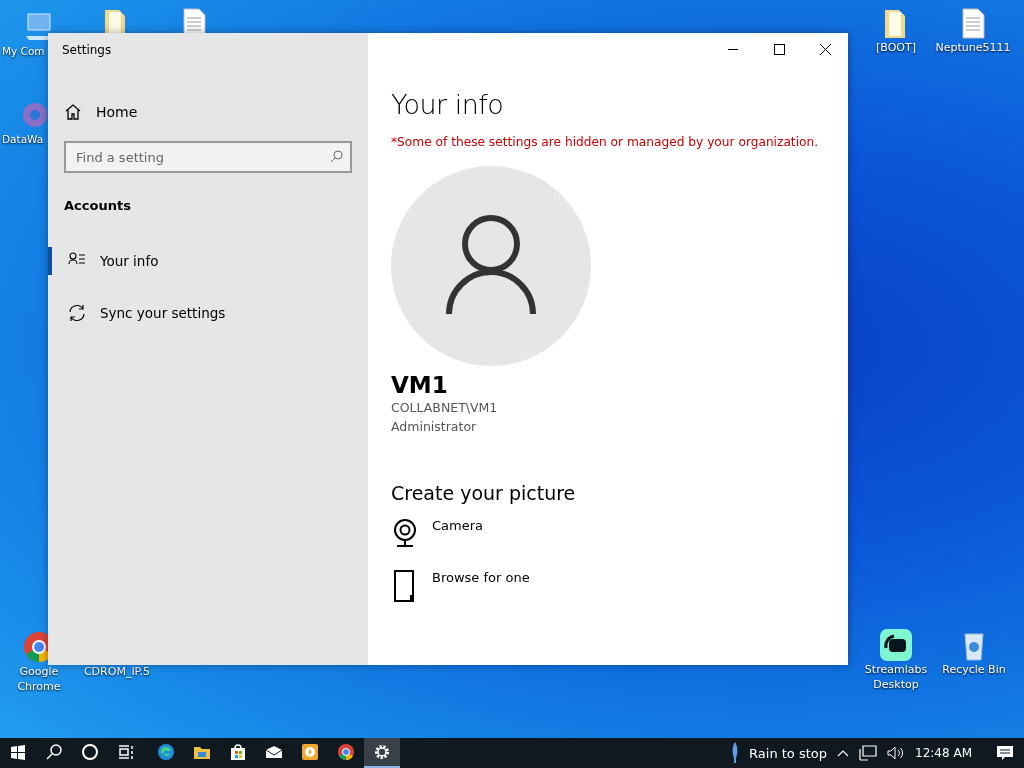 The image size is (1024, 768). Describe the element at coordinates (448, 104) in the screenshot. I see `page-heading: Your info` at that location.